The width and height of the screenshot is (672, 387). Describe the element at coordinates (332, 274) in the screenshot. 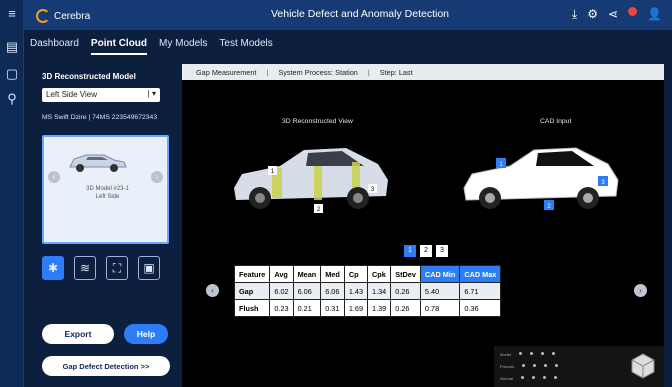

I see `col-med: Med` at that location.